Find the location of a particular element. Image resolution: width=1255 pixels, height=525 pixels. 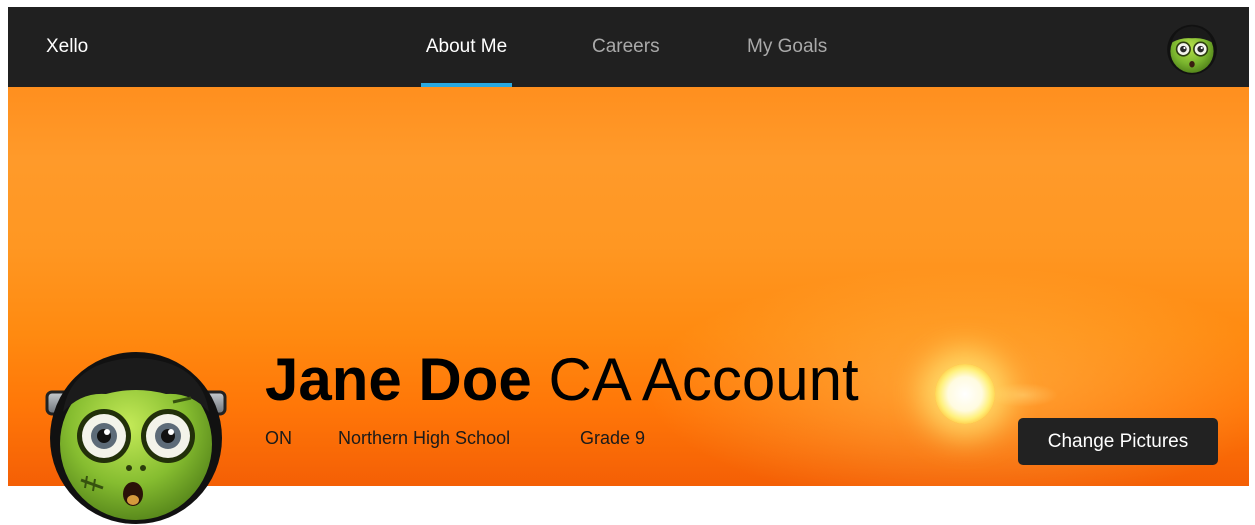

profile-school: Northern High School is located at coordinates (424, 438).